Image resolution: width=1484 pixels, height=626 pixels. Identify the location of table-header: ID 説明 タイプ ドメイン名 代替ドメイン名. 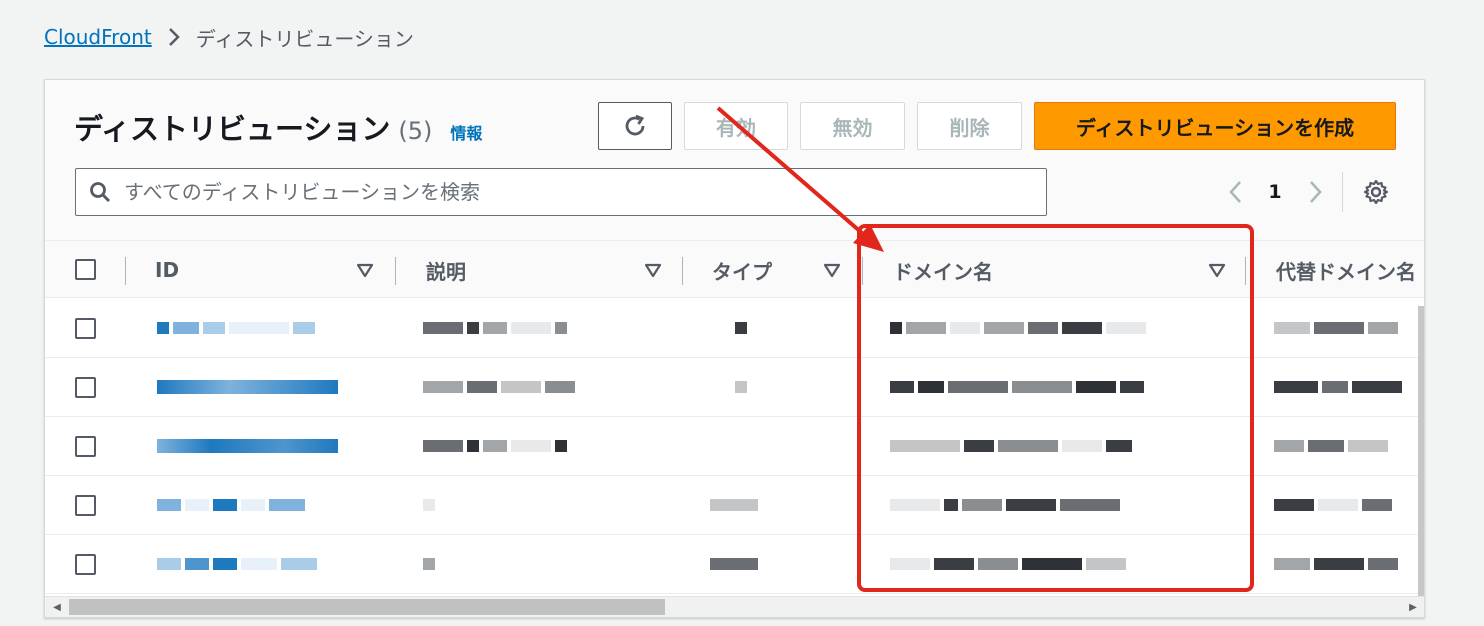
(734, 269).